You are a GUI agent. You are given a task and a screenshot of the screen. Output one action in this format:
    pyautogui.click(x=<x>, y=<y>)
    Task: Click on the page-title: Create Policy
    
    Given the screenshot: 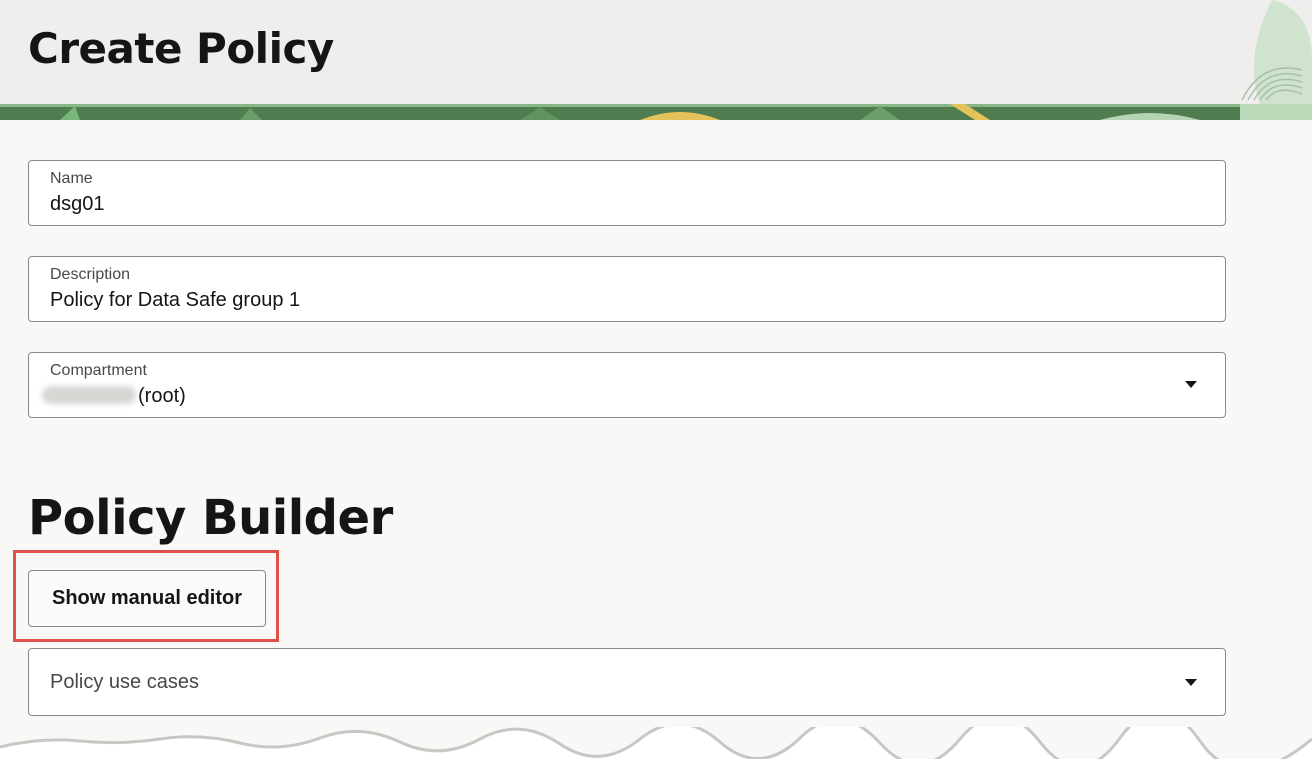 What is the action you would take?
    pyautogui.click(x=181, y=48)
    